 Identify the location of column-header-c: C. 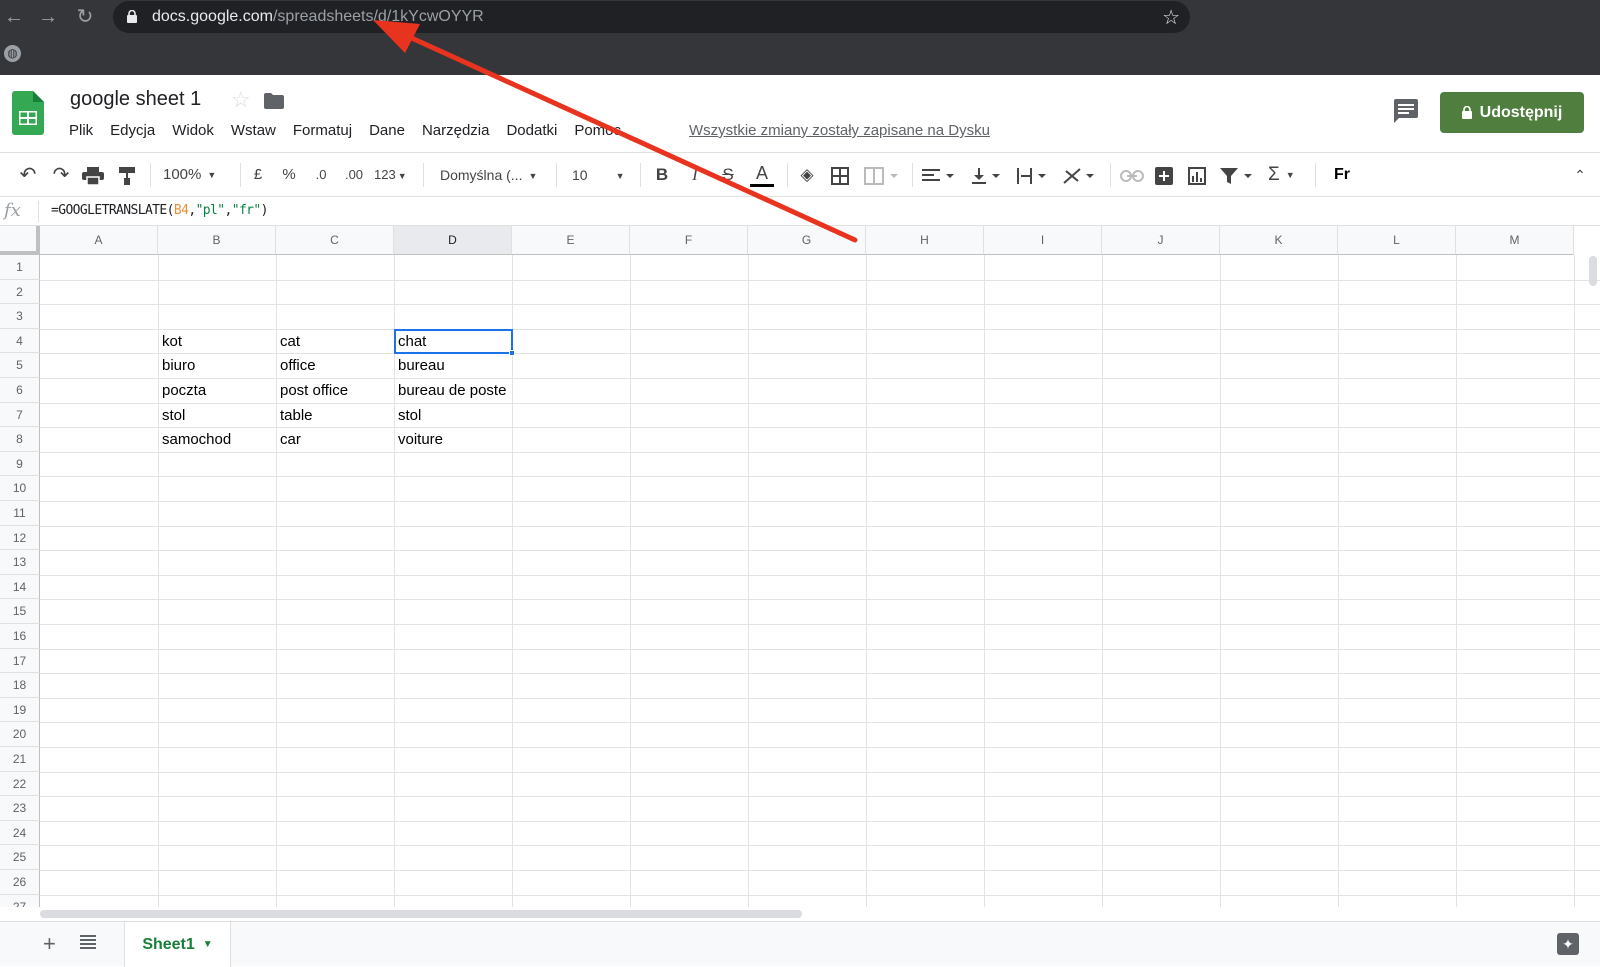
(335, 240).